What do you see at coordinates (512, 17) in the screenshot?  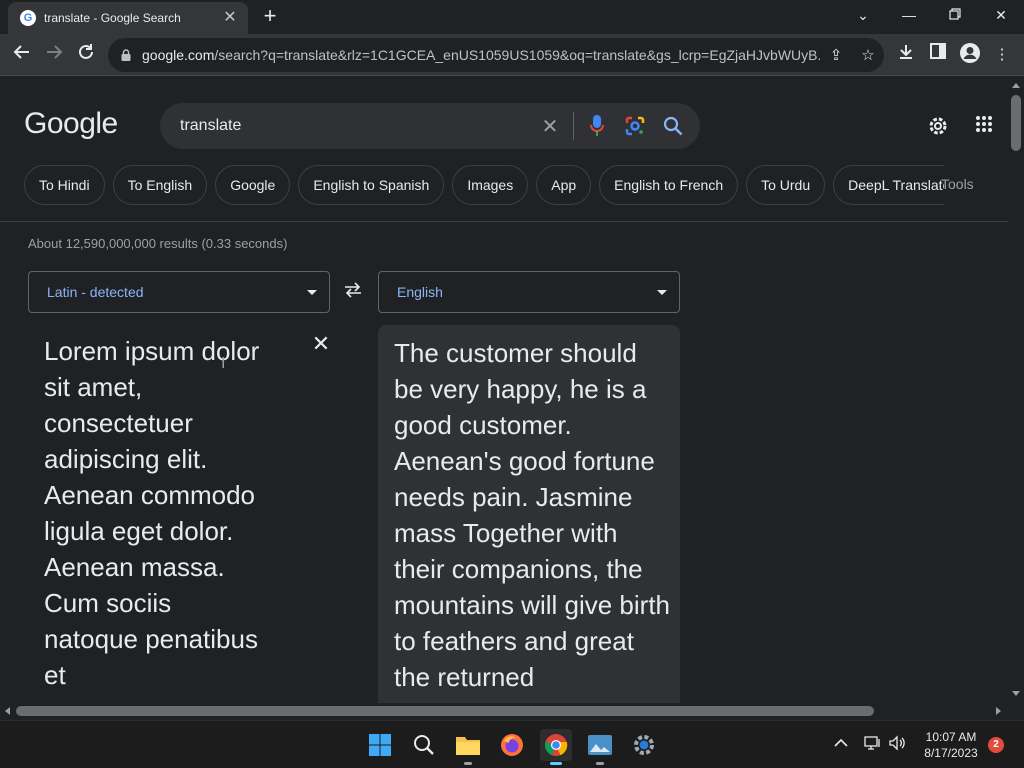 I see `tab-strip: G translate - Google Search ✕ + ⌄ — ✕` at bounding box center [512, 17].